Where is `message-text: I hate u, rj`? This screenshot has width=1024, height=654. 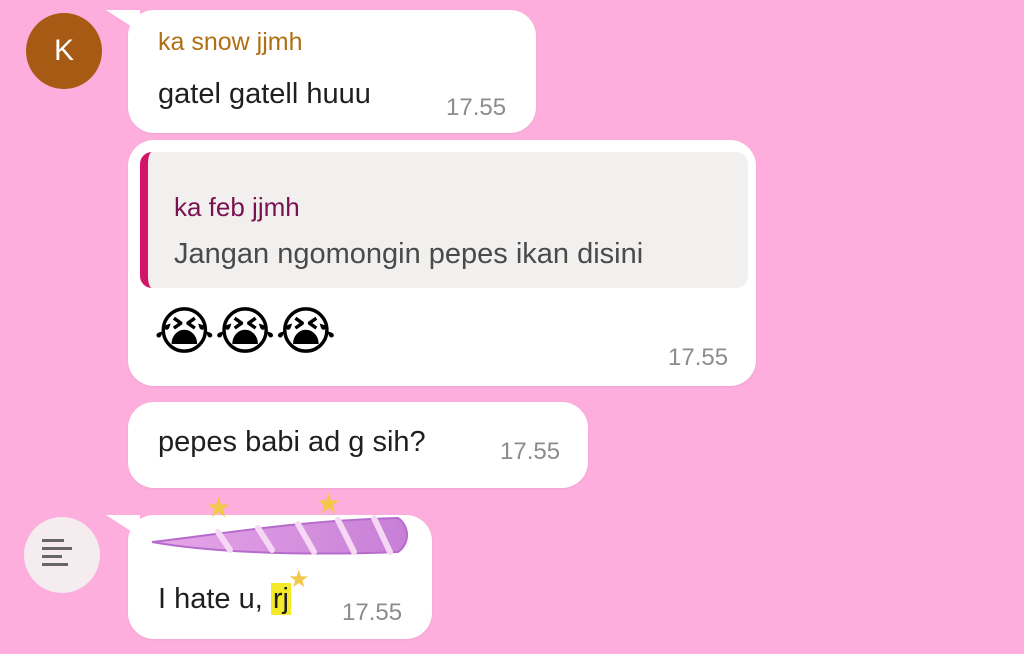
message-text: I hate u, rj is located at coordinates (224, 599).